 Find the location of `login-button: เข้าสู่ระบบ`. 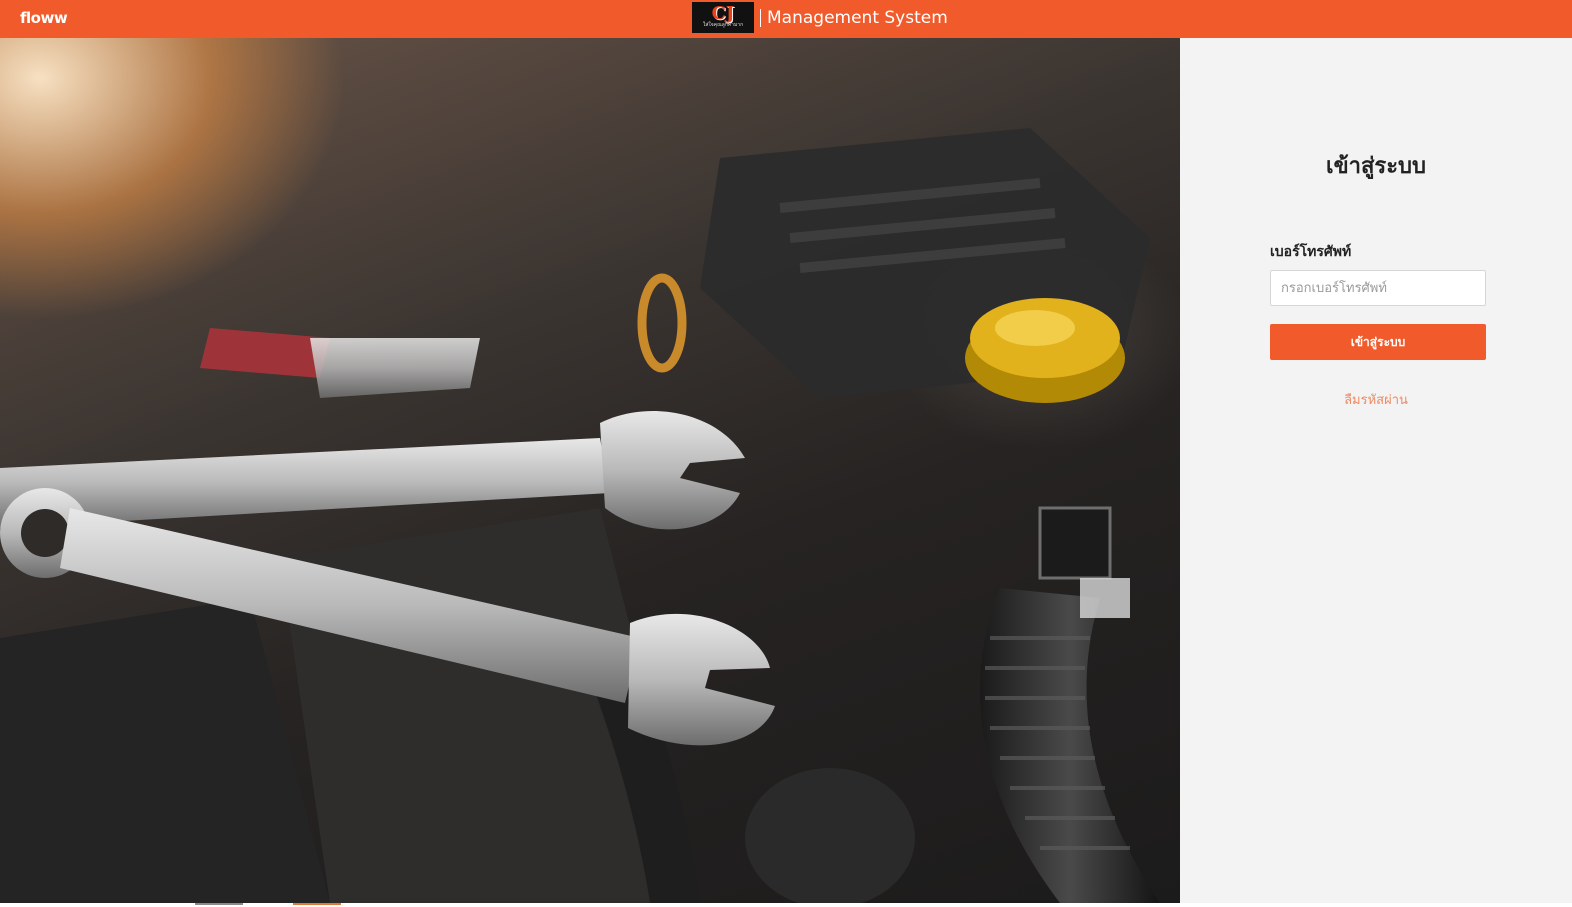

login-button: เข้าสู่ระบบ is located at coordinates (1378, 342).